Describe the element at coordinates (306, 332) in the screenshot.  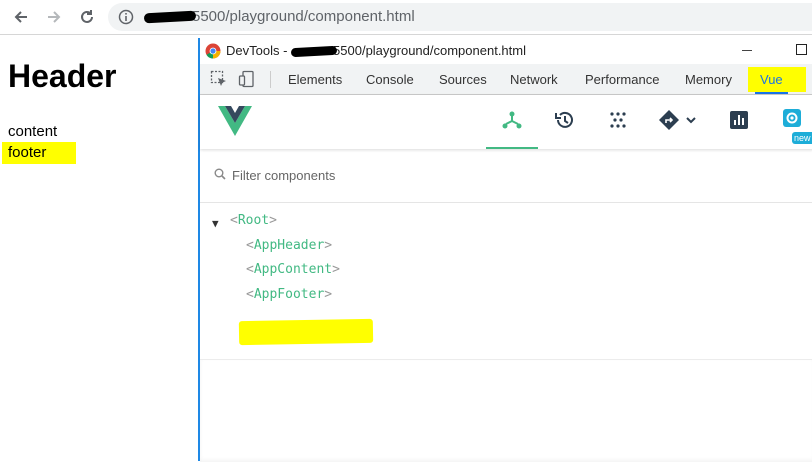
I see `appfooter-highlight` at that location.